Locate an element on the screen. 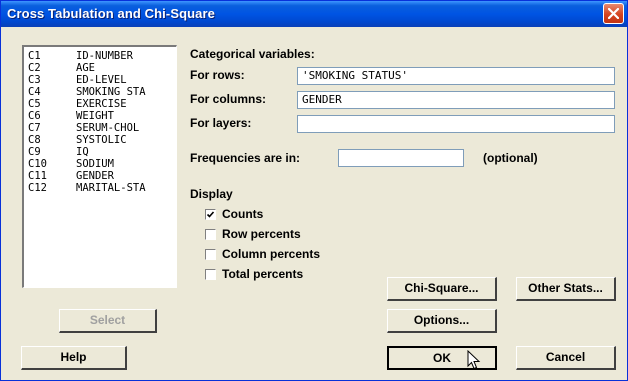  close-icon is located at coordinates (613, 13).